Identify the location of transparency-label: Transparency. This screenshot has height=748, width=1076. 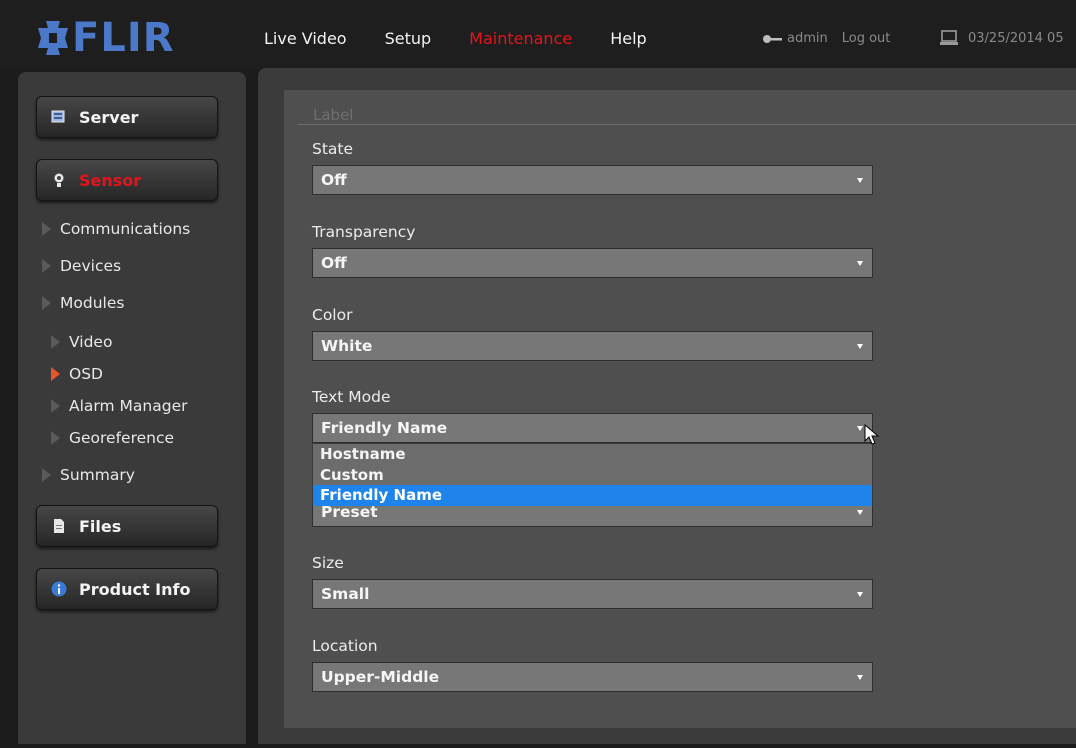
(364, 232).